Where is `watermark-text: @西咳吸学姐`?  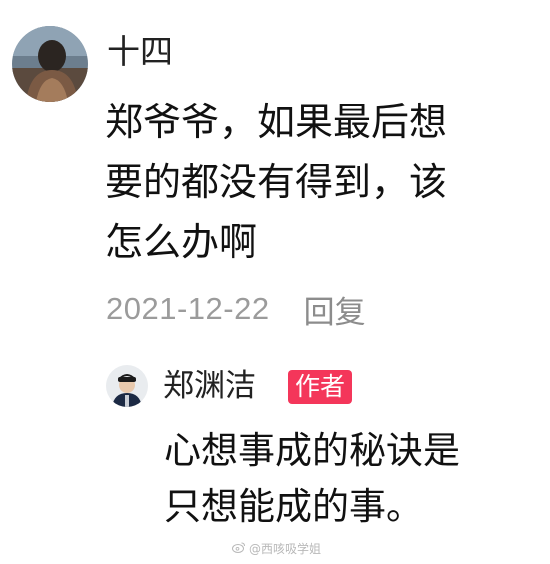
watermark-text: @西咳吸学姐 is located at coordinates (285, 549).